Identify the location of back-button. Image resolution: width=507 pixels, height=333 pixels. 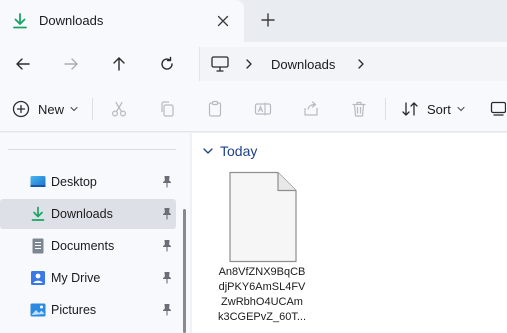
(23, 64).